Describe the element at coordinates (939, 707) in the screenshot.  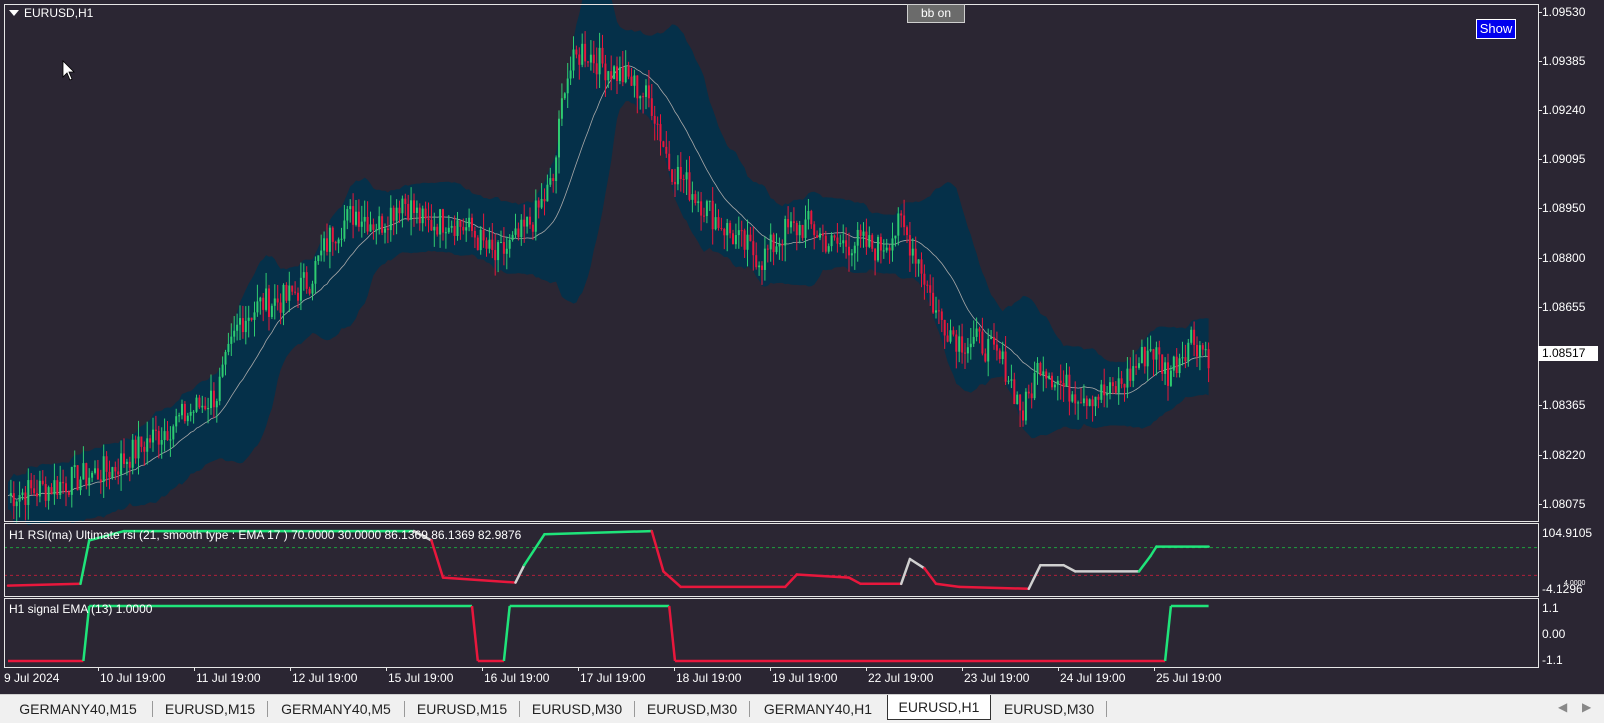
I see `tab-eurusd-h1: EURUSD,H1` at that location.